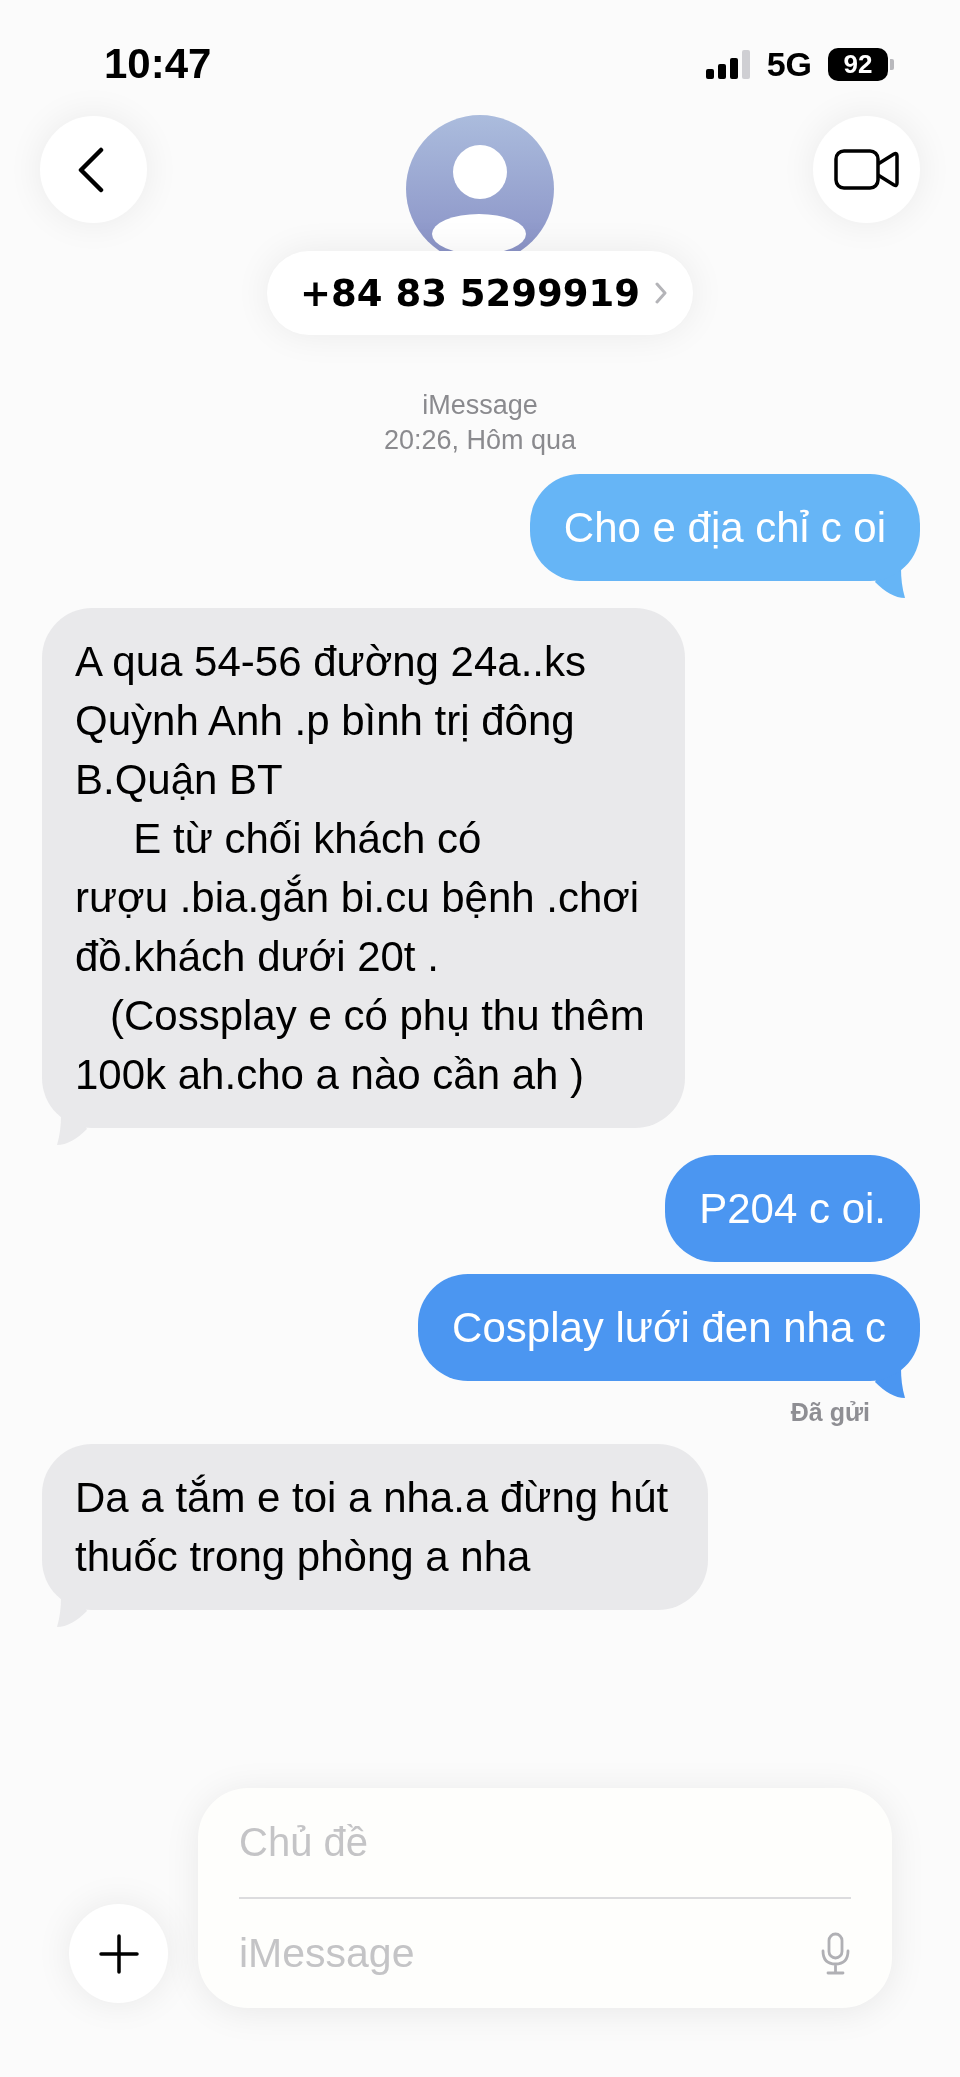  Describe the element at coordinates (728, 64) in the screenshot. I see `signal-bars-icon` at that location.